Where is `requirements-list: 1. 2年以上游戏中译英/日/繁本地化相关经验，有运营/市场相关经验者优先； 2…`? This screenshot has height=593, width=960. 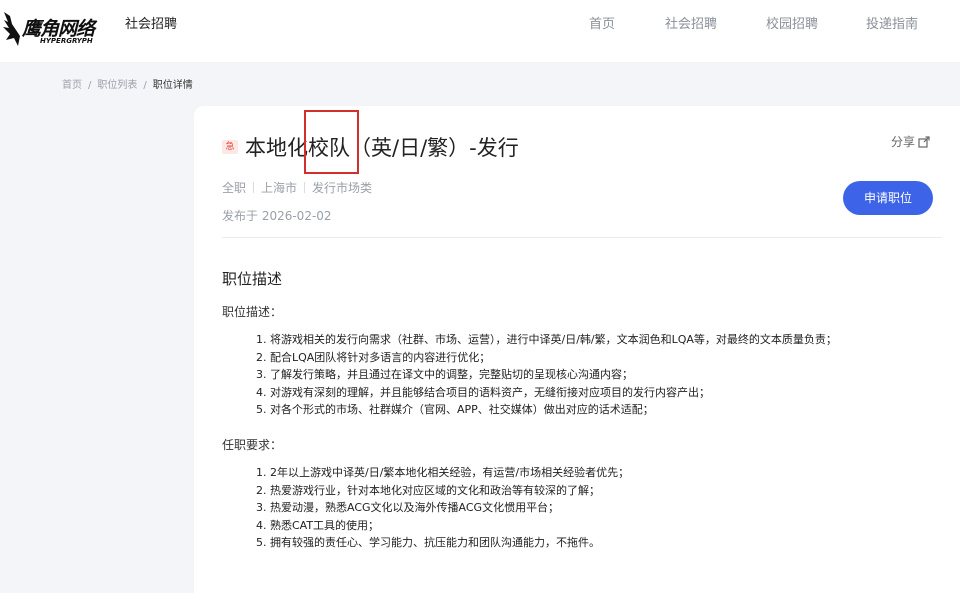
requirements-list: 1. 2年以上游戏中译英/日/繁本地化相关经验，有运营/市场相关经验者优先； 2… is located at coordinates (442, 508).